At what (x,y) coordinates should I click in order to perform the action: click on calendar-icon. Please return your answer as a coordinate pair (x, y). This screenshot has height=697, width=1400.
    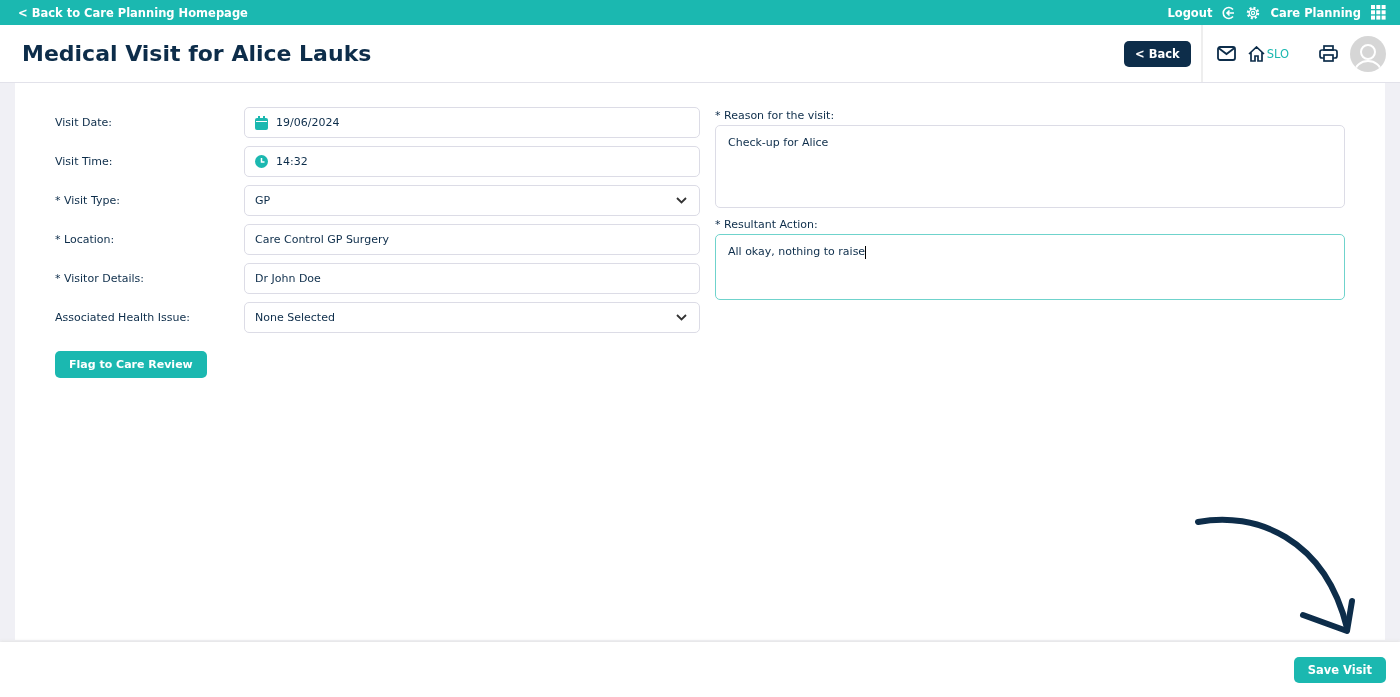
    Looking at the image, I should click on (261, 122).